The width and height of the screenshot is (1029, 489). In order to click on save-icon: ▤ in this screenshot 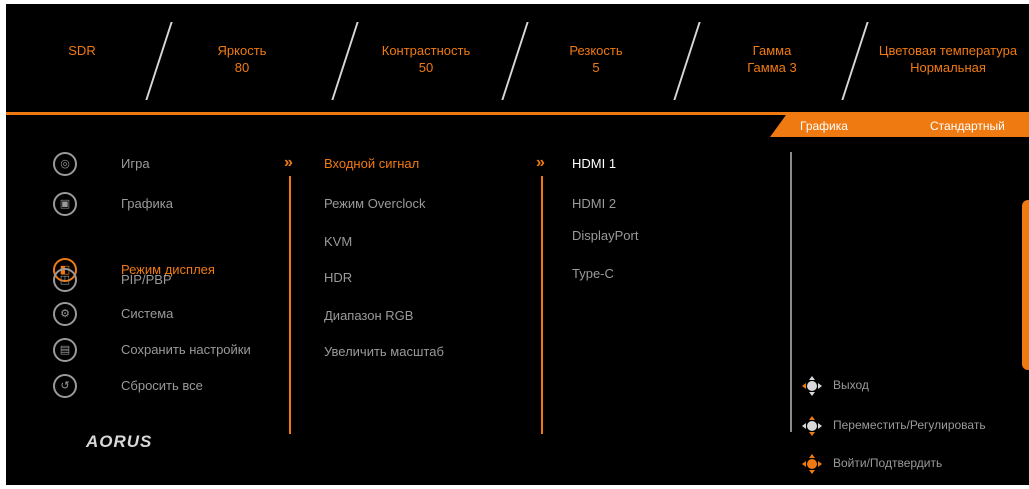, I will do `click(65, 350)`.